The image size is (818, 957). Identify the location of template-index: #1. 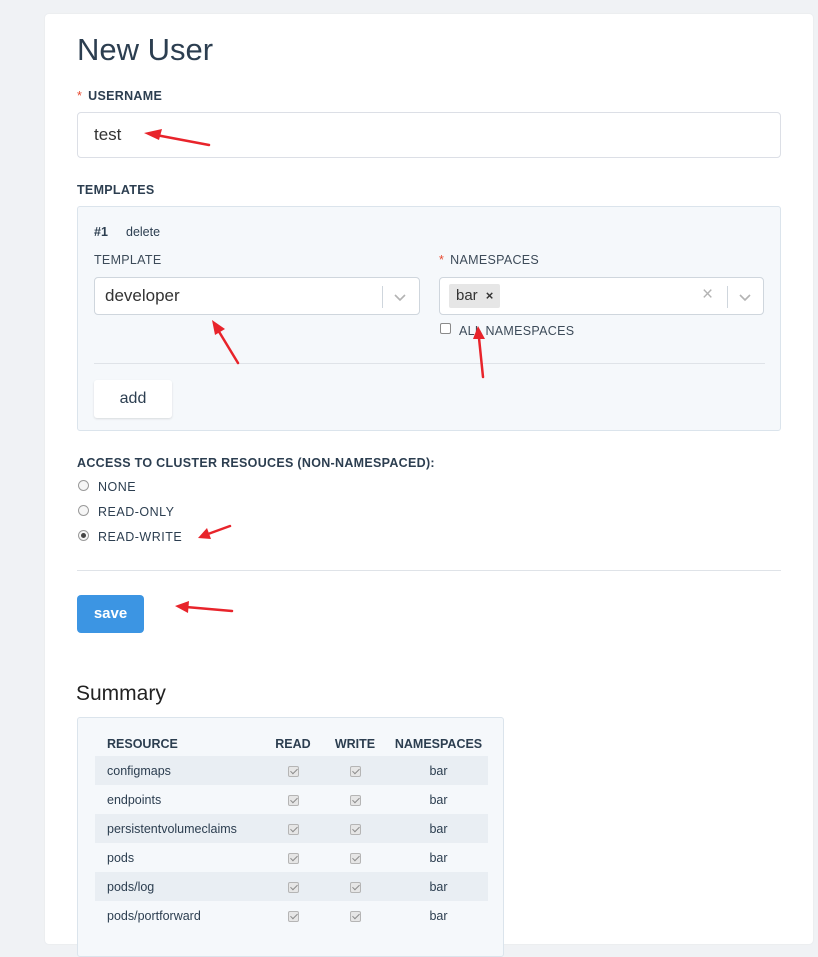
(101, 232).